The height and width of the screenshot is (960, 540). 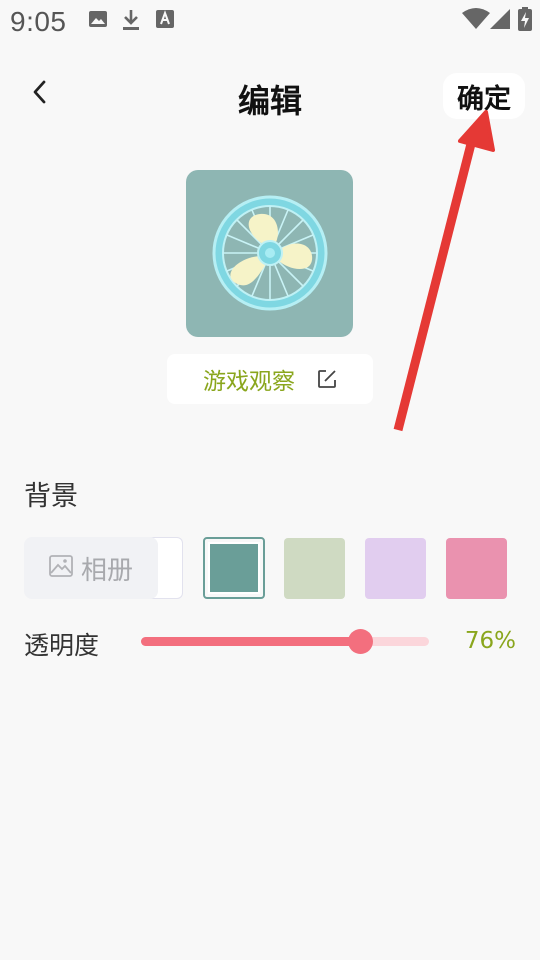 I want to click on background-section-label: 背景, so click(x=51, y=496).